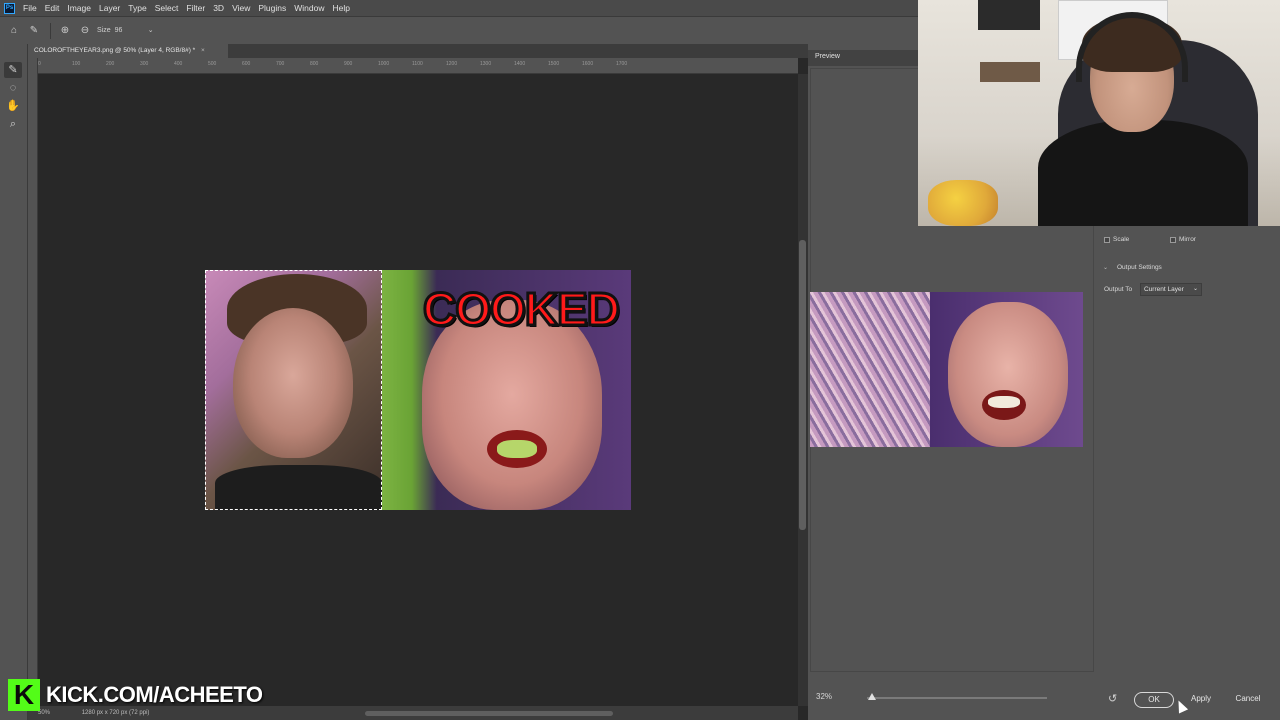 The height and width of the screenshot is (720, 1280). I want to click on apply-button: Apply, so click(1201, 700).